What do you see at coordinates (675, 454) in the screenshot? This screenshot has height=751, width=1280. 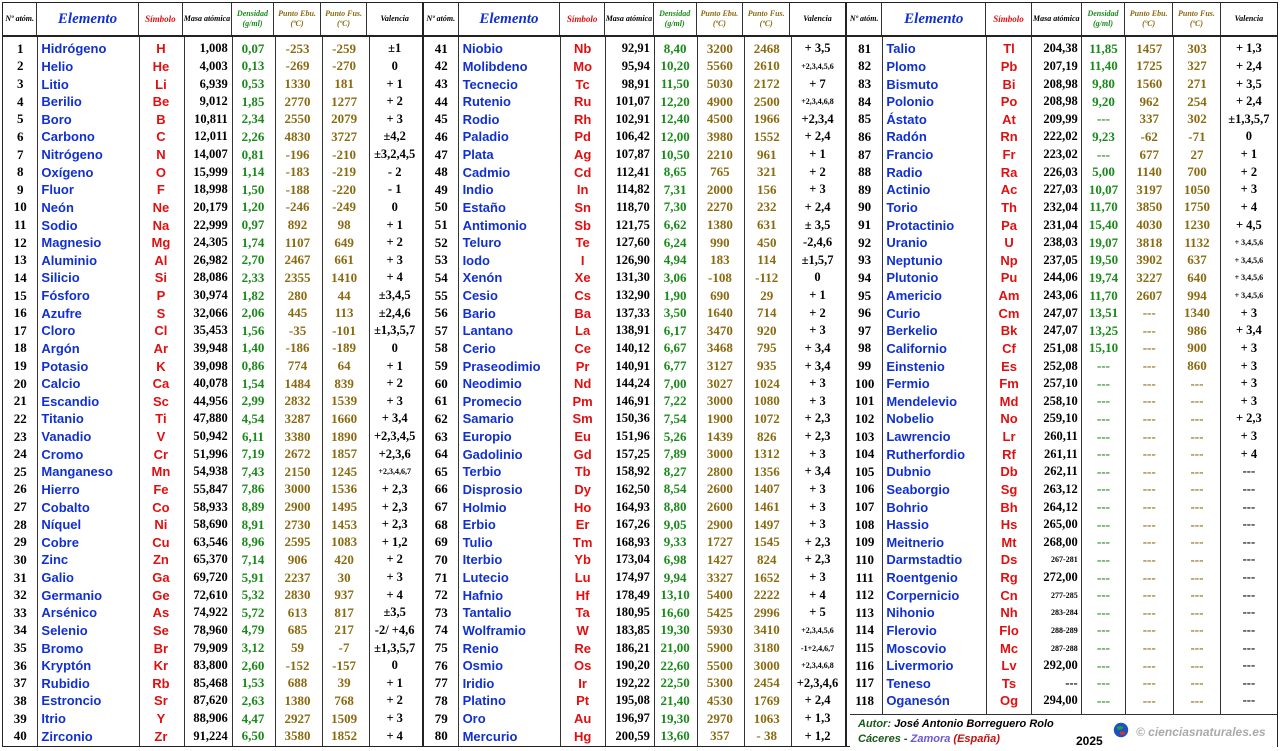 I see `density: 7,89` at bounding box center [675, 454].